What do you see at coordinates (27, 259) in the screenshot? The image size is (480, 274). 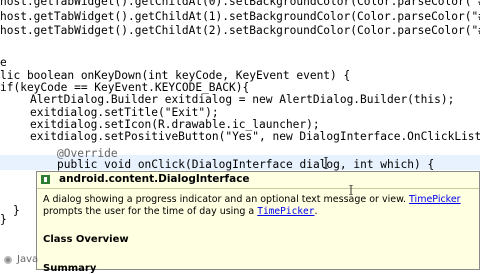 I see `java-tab-label: Java` at bounding box center [27, 259].